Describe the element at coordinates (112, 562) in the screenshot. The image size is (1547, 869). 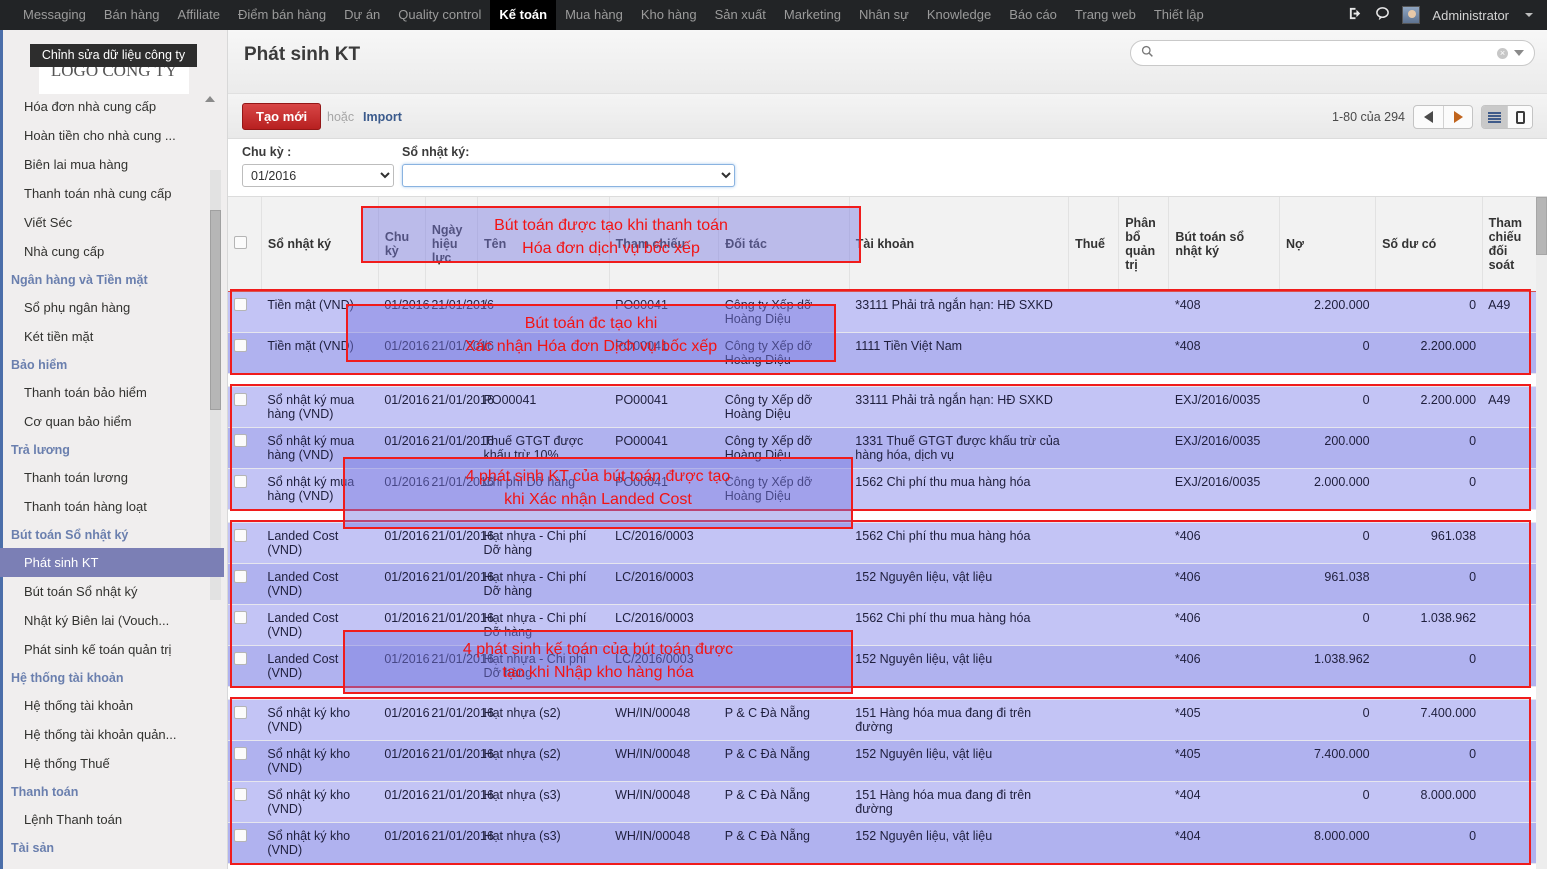
I see `sidebar-item-16: Phát sinh KT` at that location.